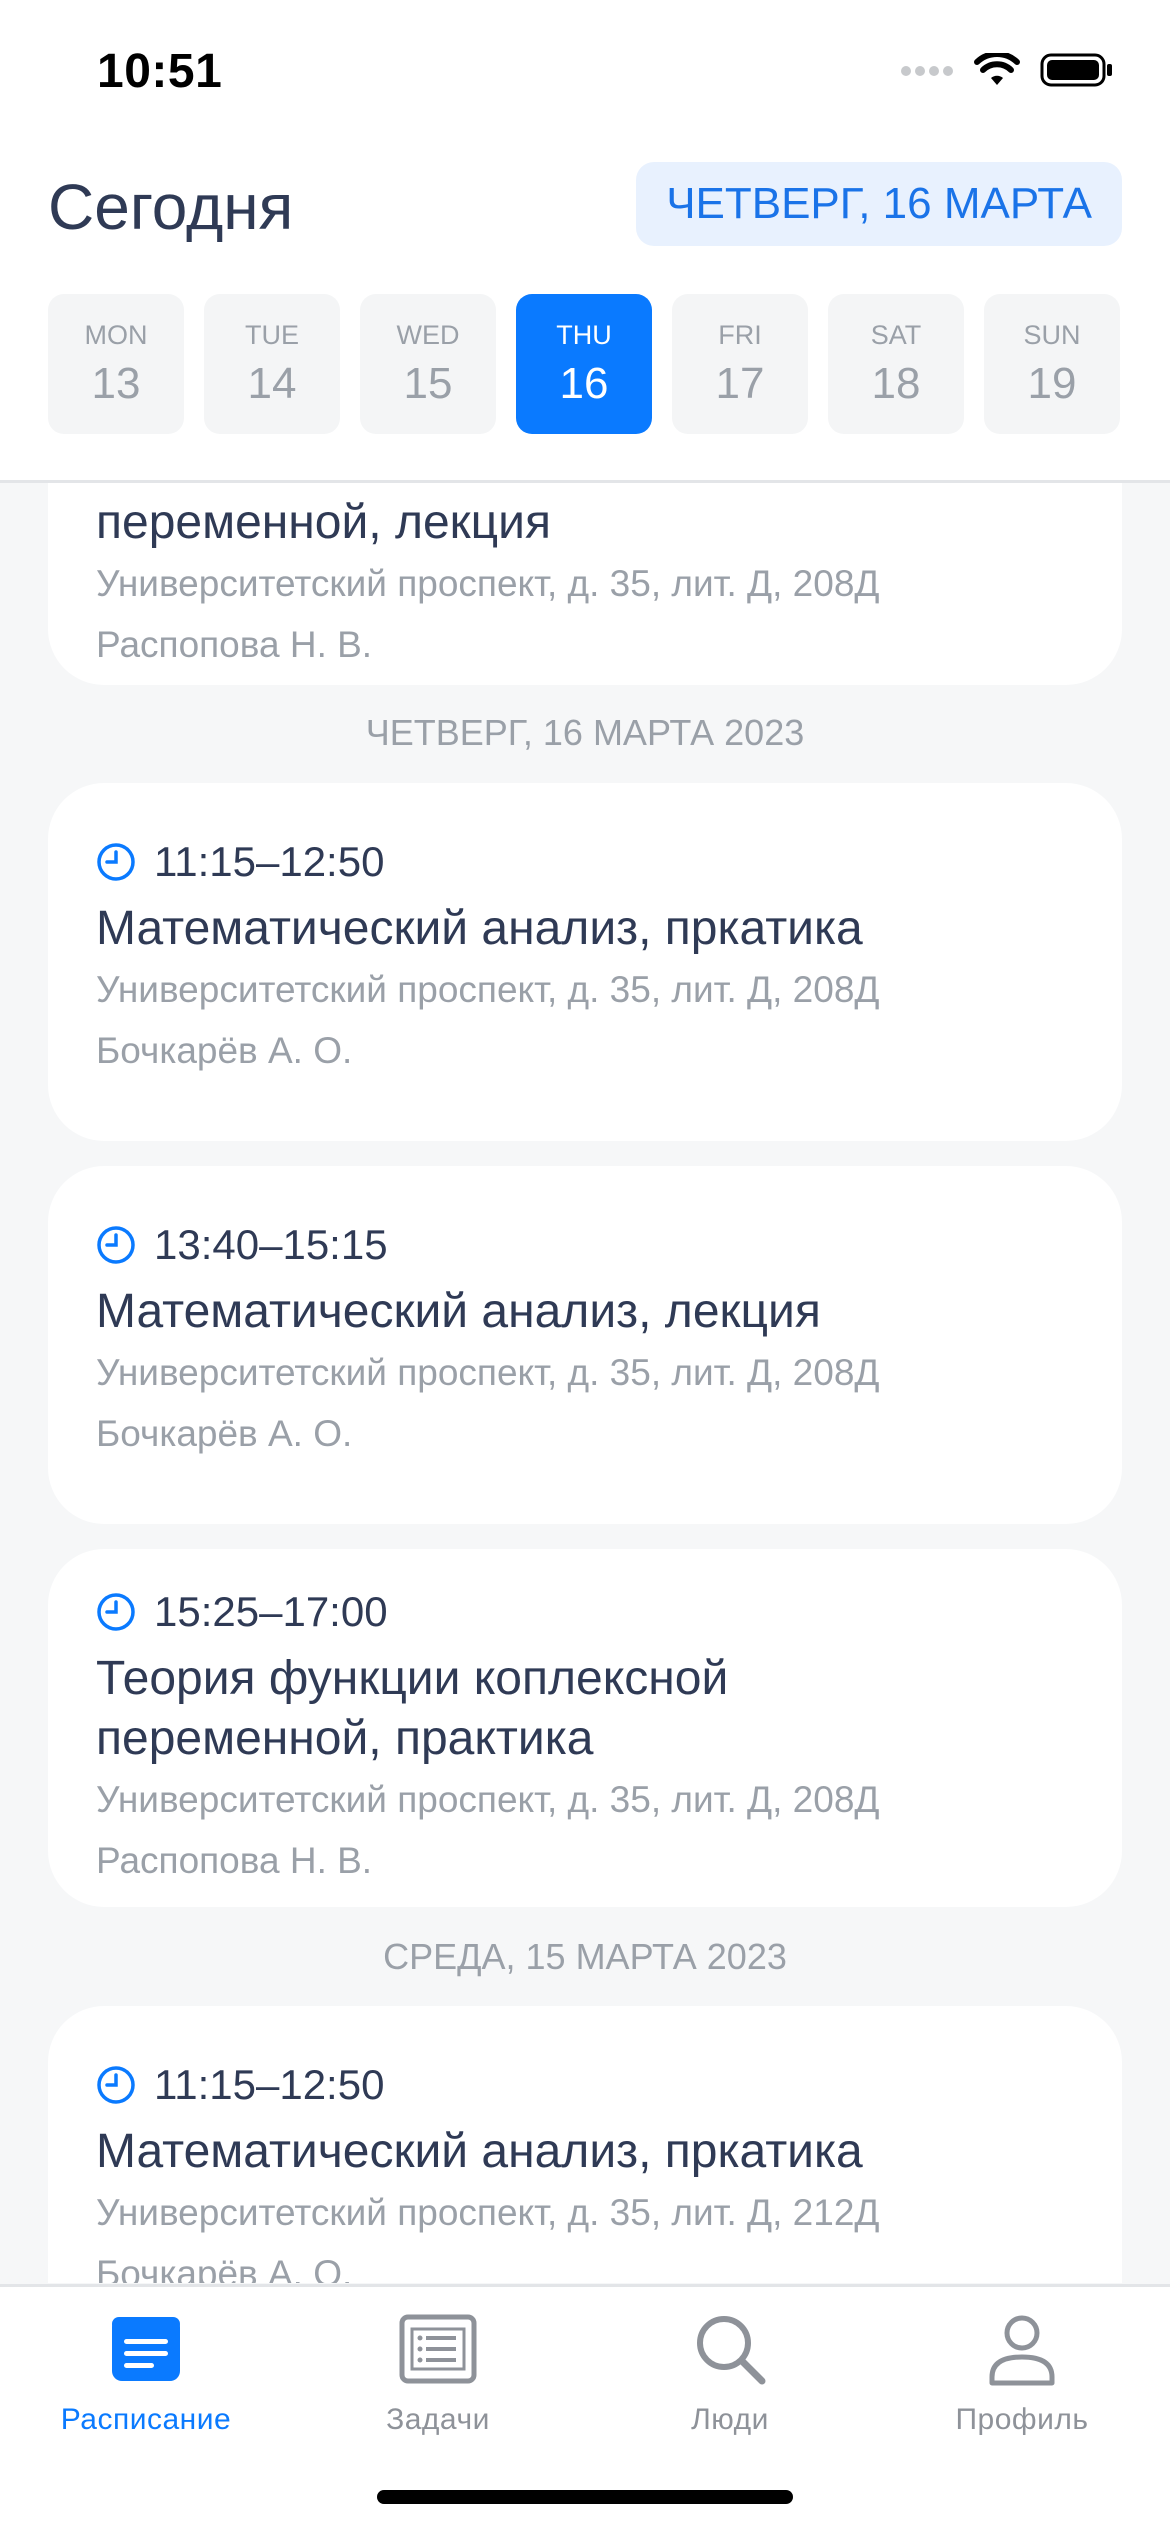  I want to click on day-name: THU, so click(584, 334).